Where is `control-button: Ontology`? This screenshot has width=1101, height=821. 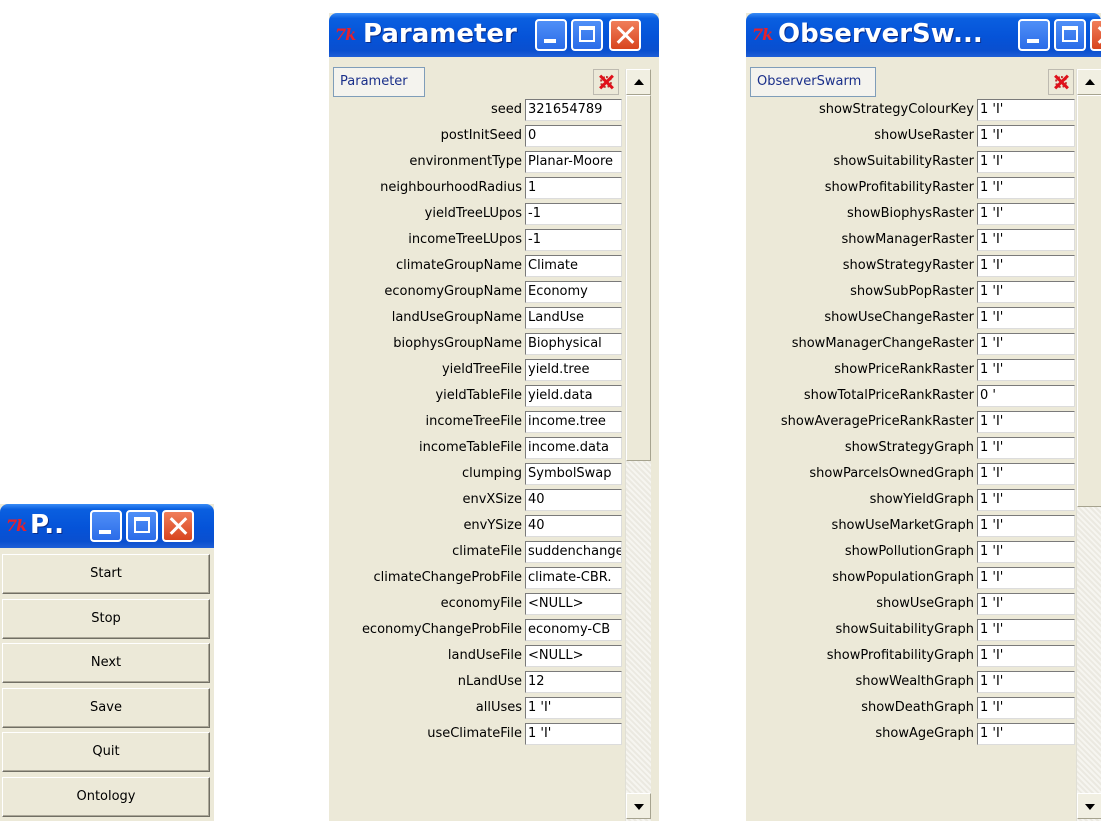
control-button: Ontology is located at coordinates (106, 796).